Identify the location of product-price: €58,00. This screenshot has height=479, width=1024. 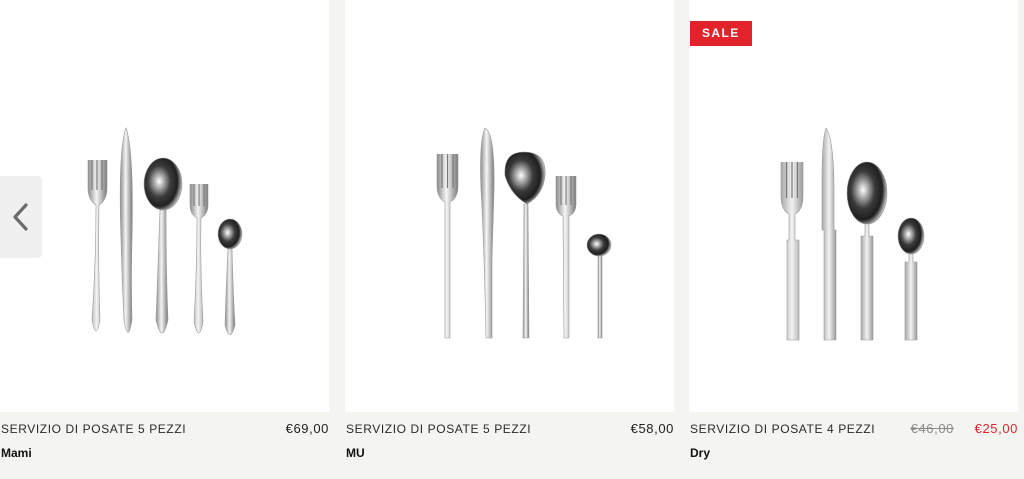
(652, 428).